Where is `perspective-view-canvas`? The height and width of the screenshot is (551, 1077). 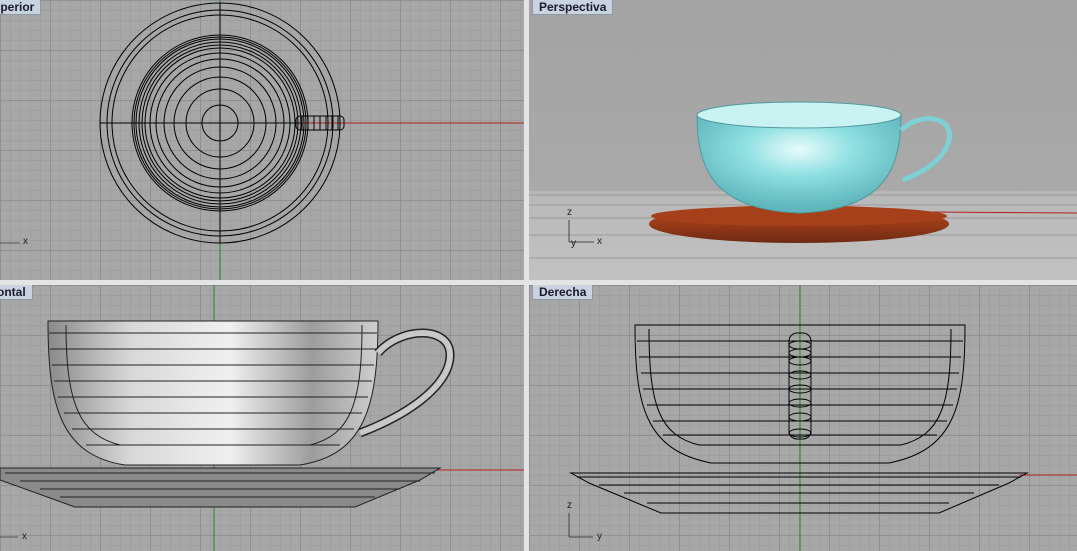 perspective-view-canvas is located at coordinates (803, 180).